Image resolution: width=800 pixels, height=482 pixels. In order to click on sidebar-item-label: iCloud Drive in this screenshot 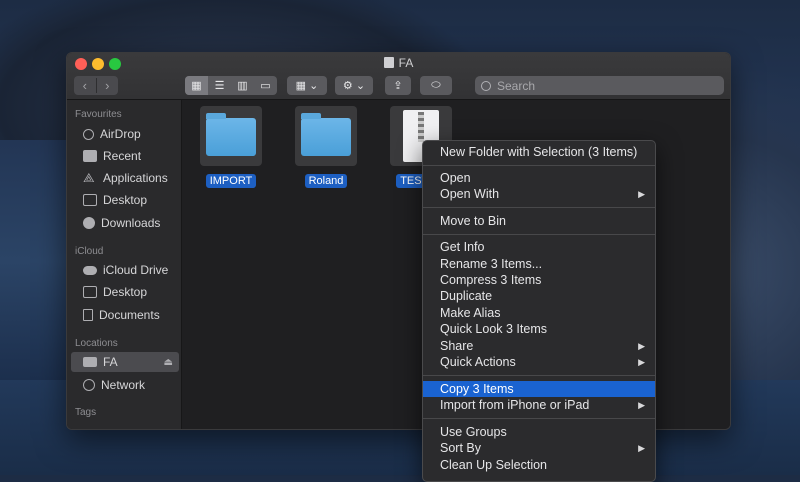, I will do `click(136, 270)`.